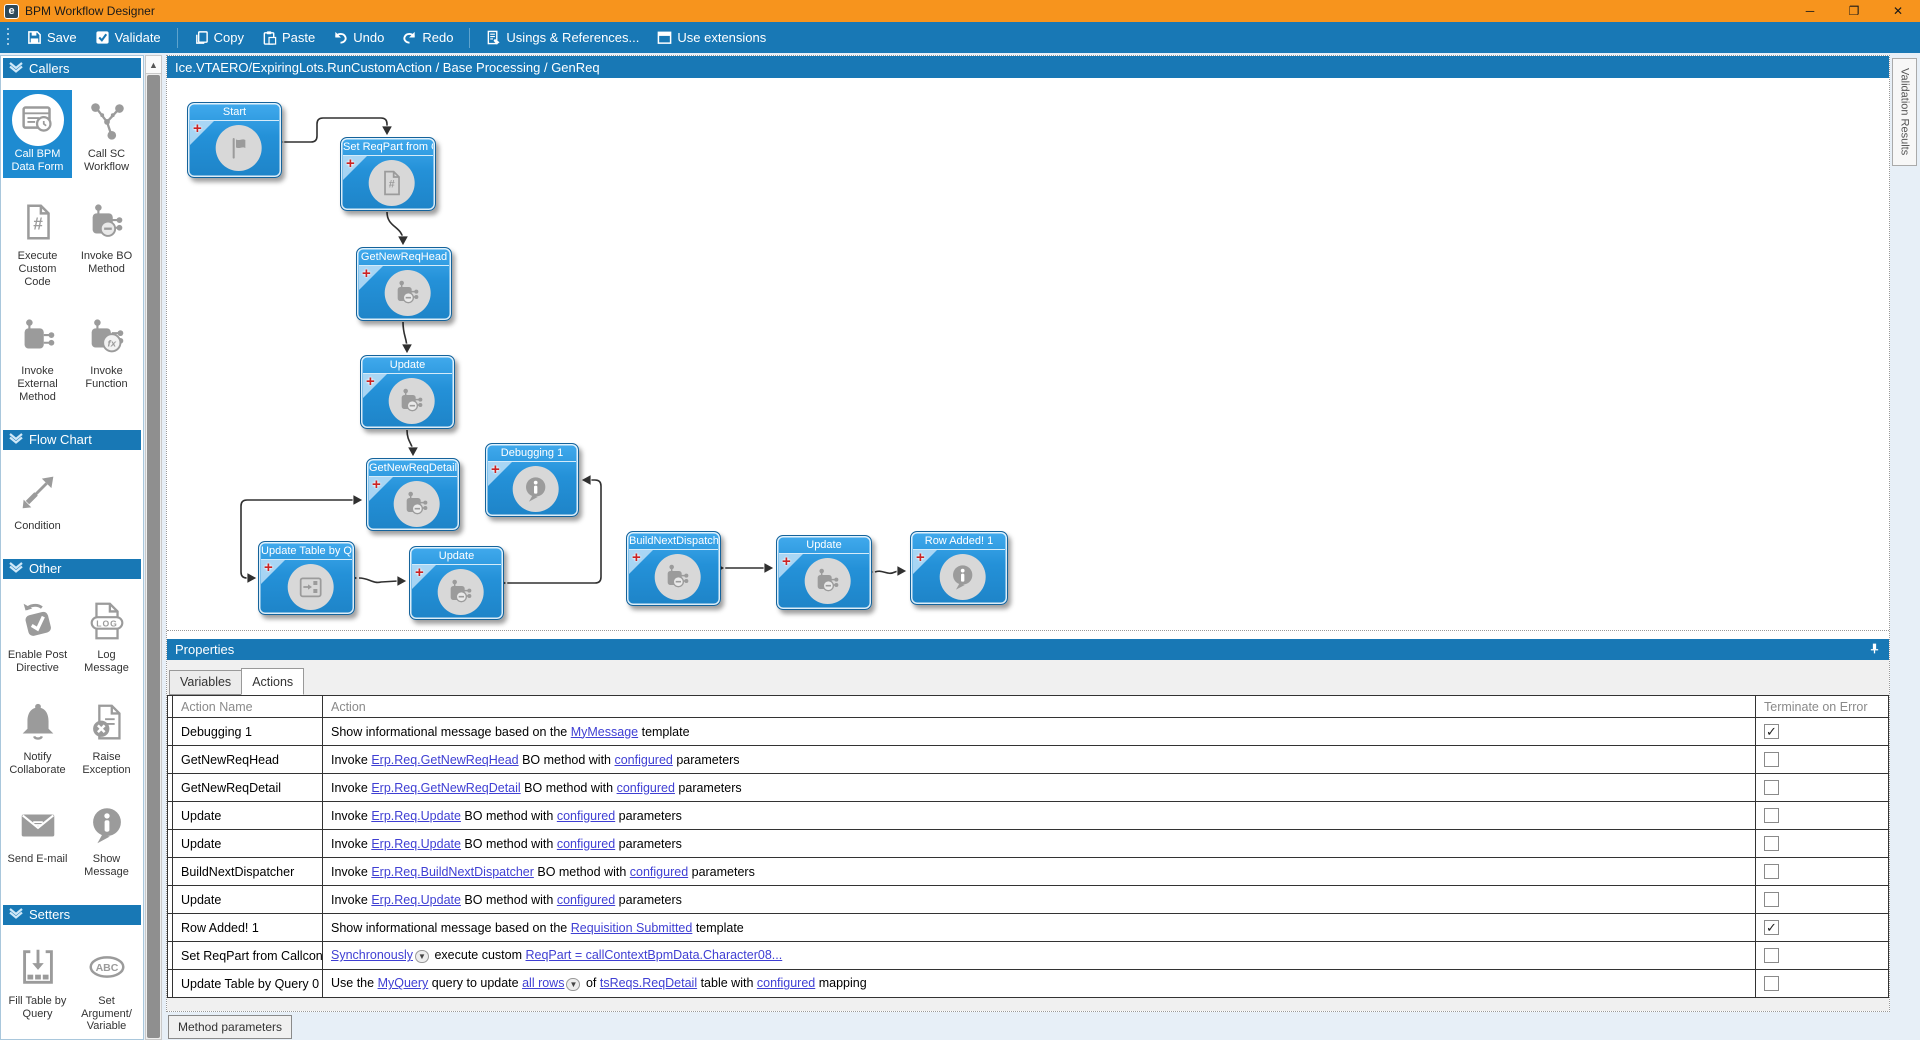 The height and width of the screenshot is (1040, 1920). Describe the element at coordinates (288, 37) in the screenshot. I see `paste-button: Paste` at that location.